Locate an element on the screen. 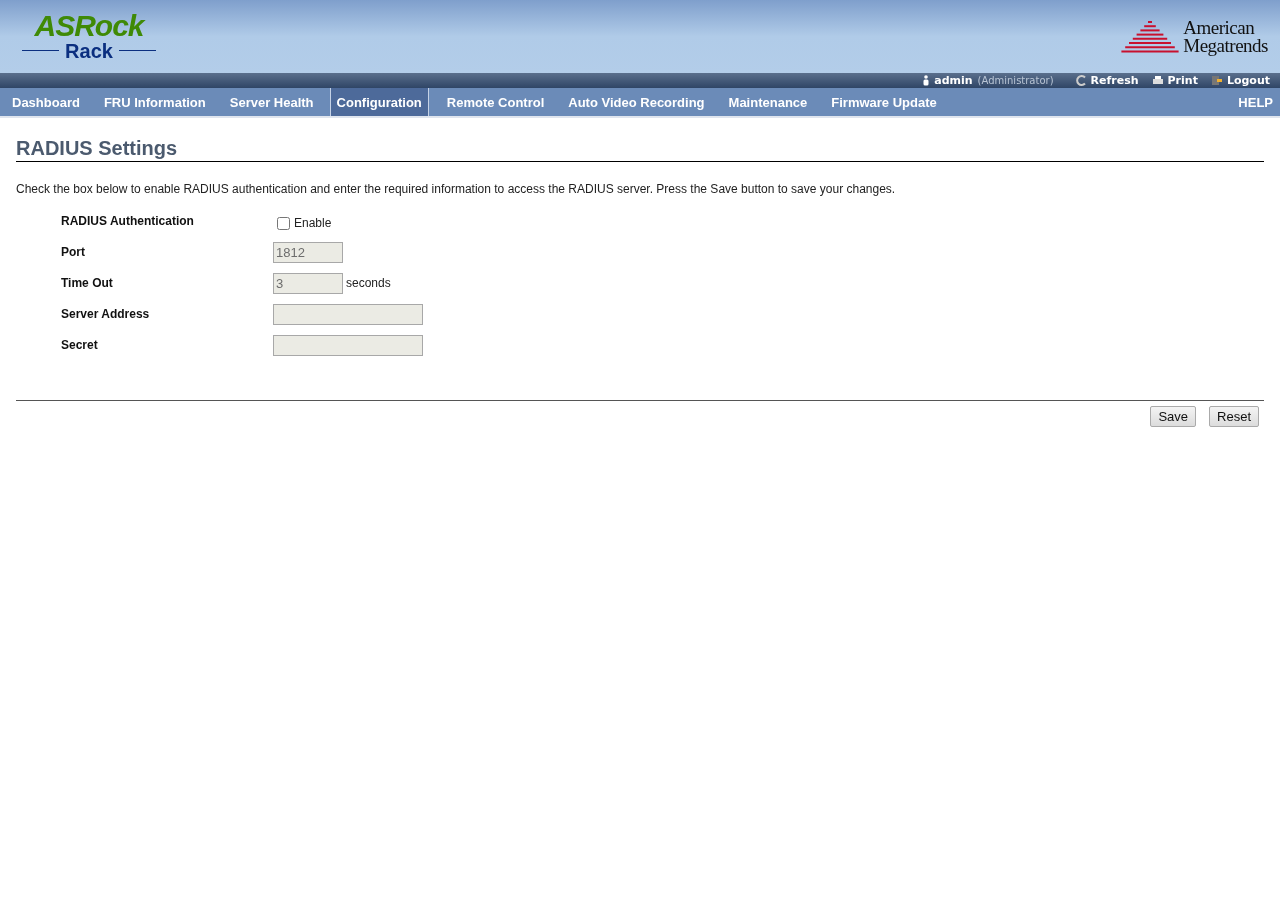 This screenshot has height=923, width=1280. refresh-link: Refresh is located at coordinates (1106, 80).